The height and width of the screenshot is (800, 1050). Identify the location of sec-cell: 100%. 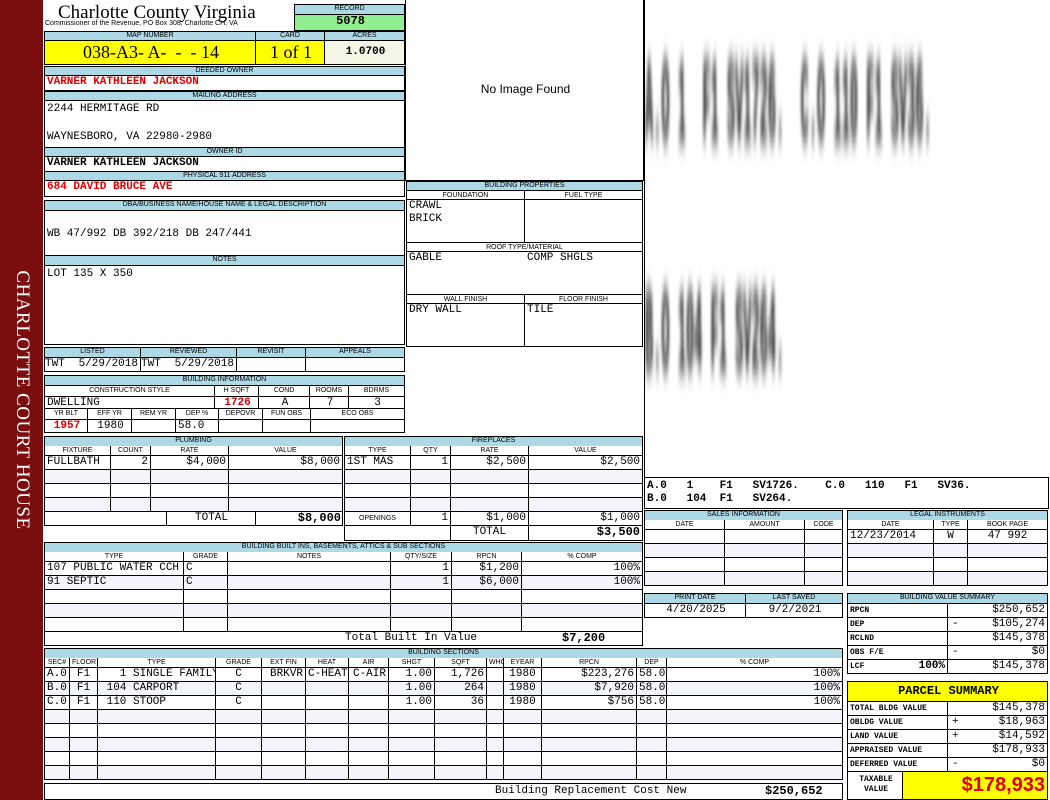
(826, 688).